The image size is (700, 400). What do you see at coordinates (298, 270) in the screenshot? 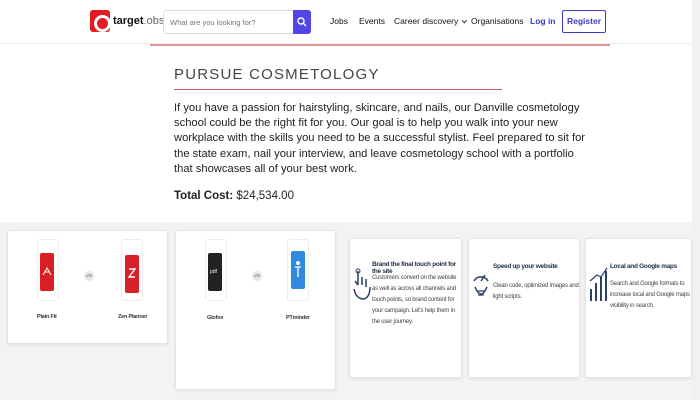
I see `ptminder-logo` at bounding box center [298, 270].